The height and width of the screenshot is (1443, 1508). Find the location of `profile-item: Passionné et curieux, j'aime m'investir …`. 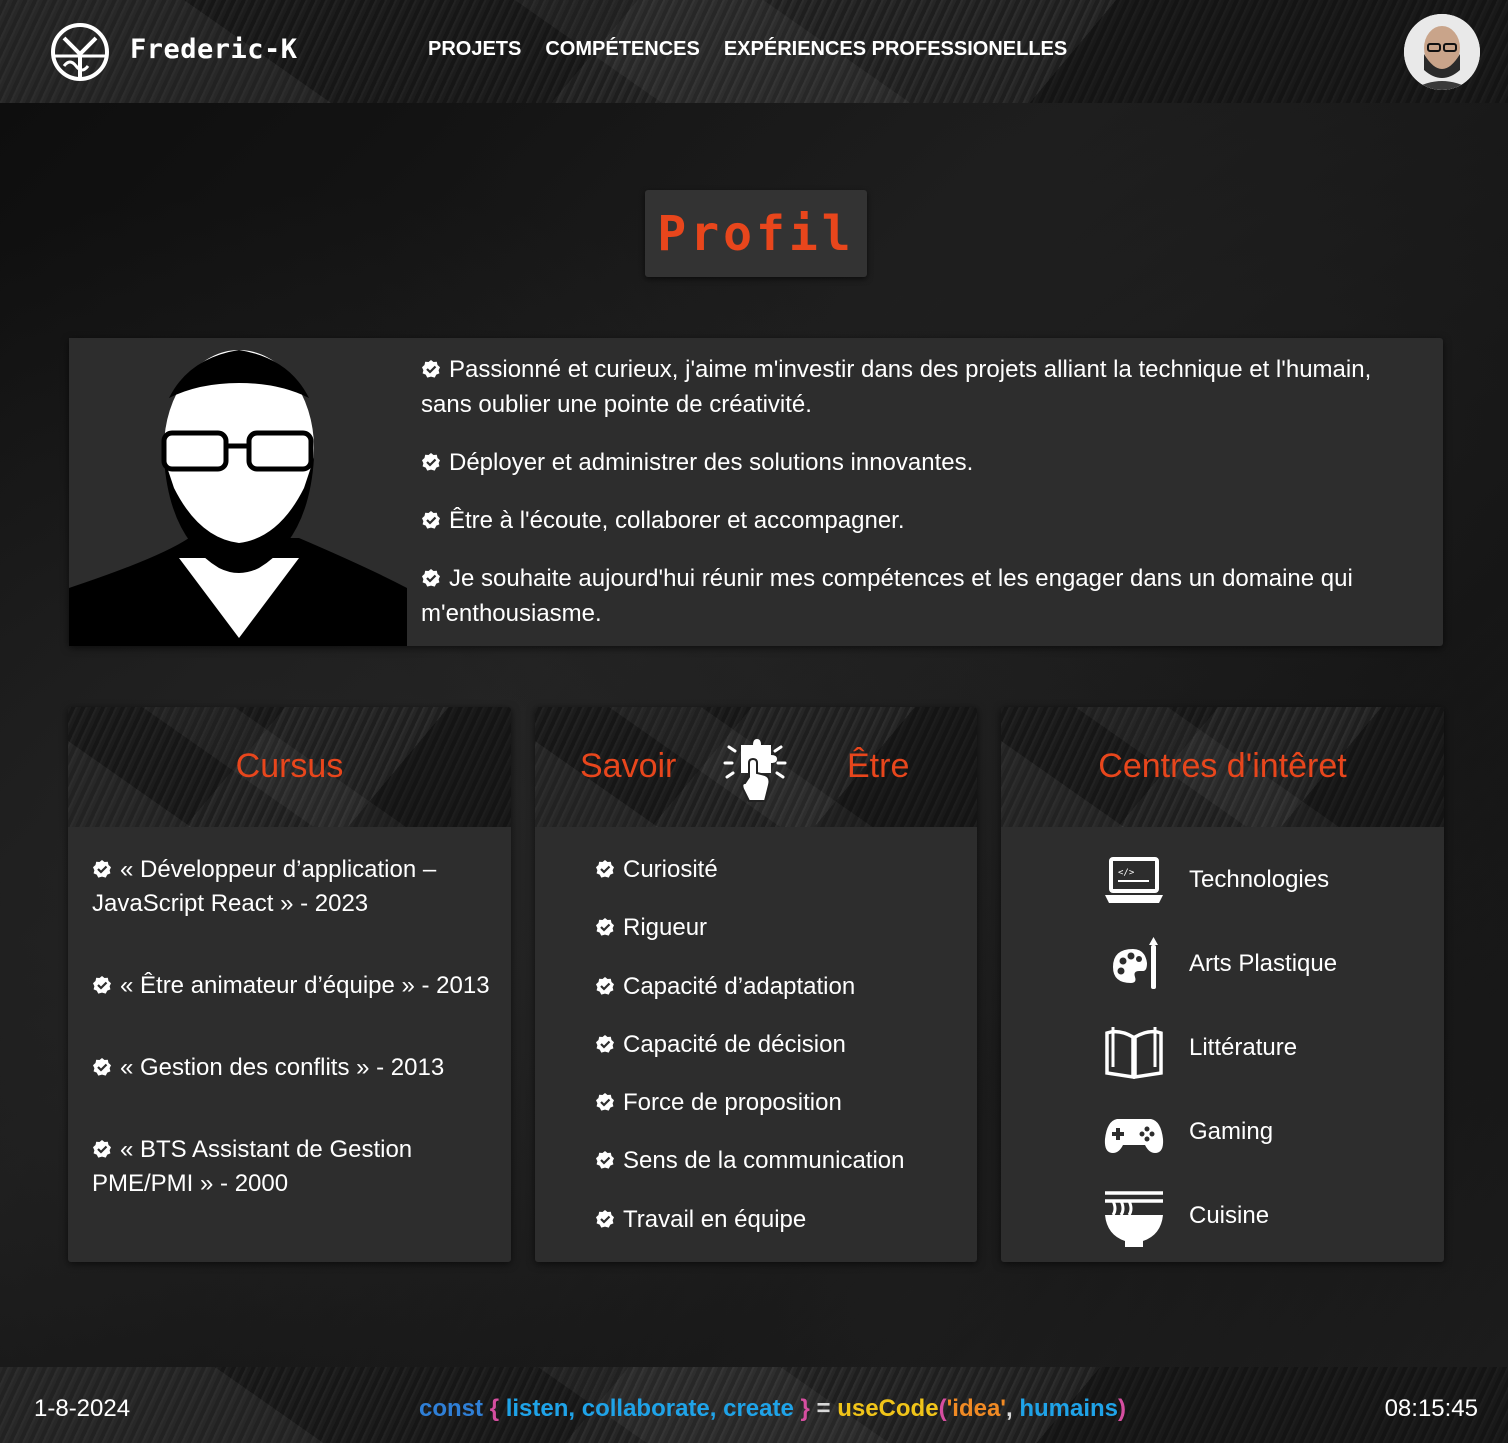

profile-item: Passionné et curieux, j'aime m'investir … is located at coordinates (921, 387).